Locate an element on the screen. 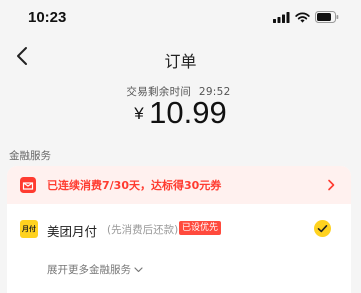 This screenshot has width=361, height=293. amount-value: 10.99 is located at coordinates (188, 112).